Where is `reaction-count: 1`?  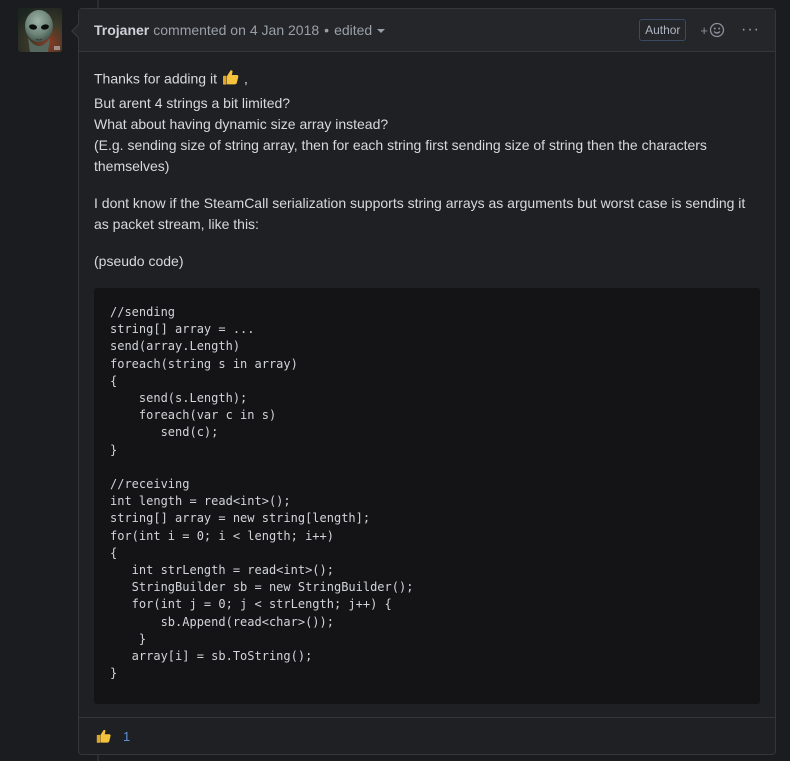 reaction-count: 1 is located at coordinates (127, 736).